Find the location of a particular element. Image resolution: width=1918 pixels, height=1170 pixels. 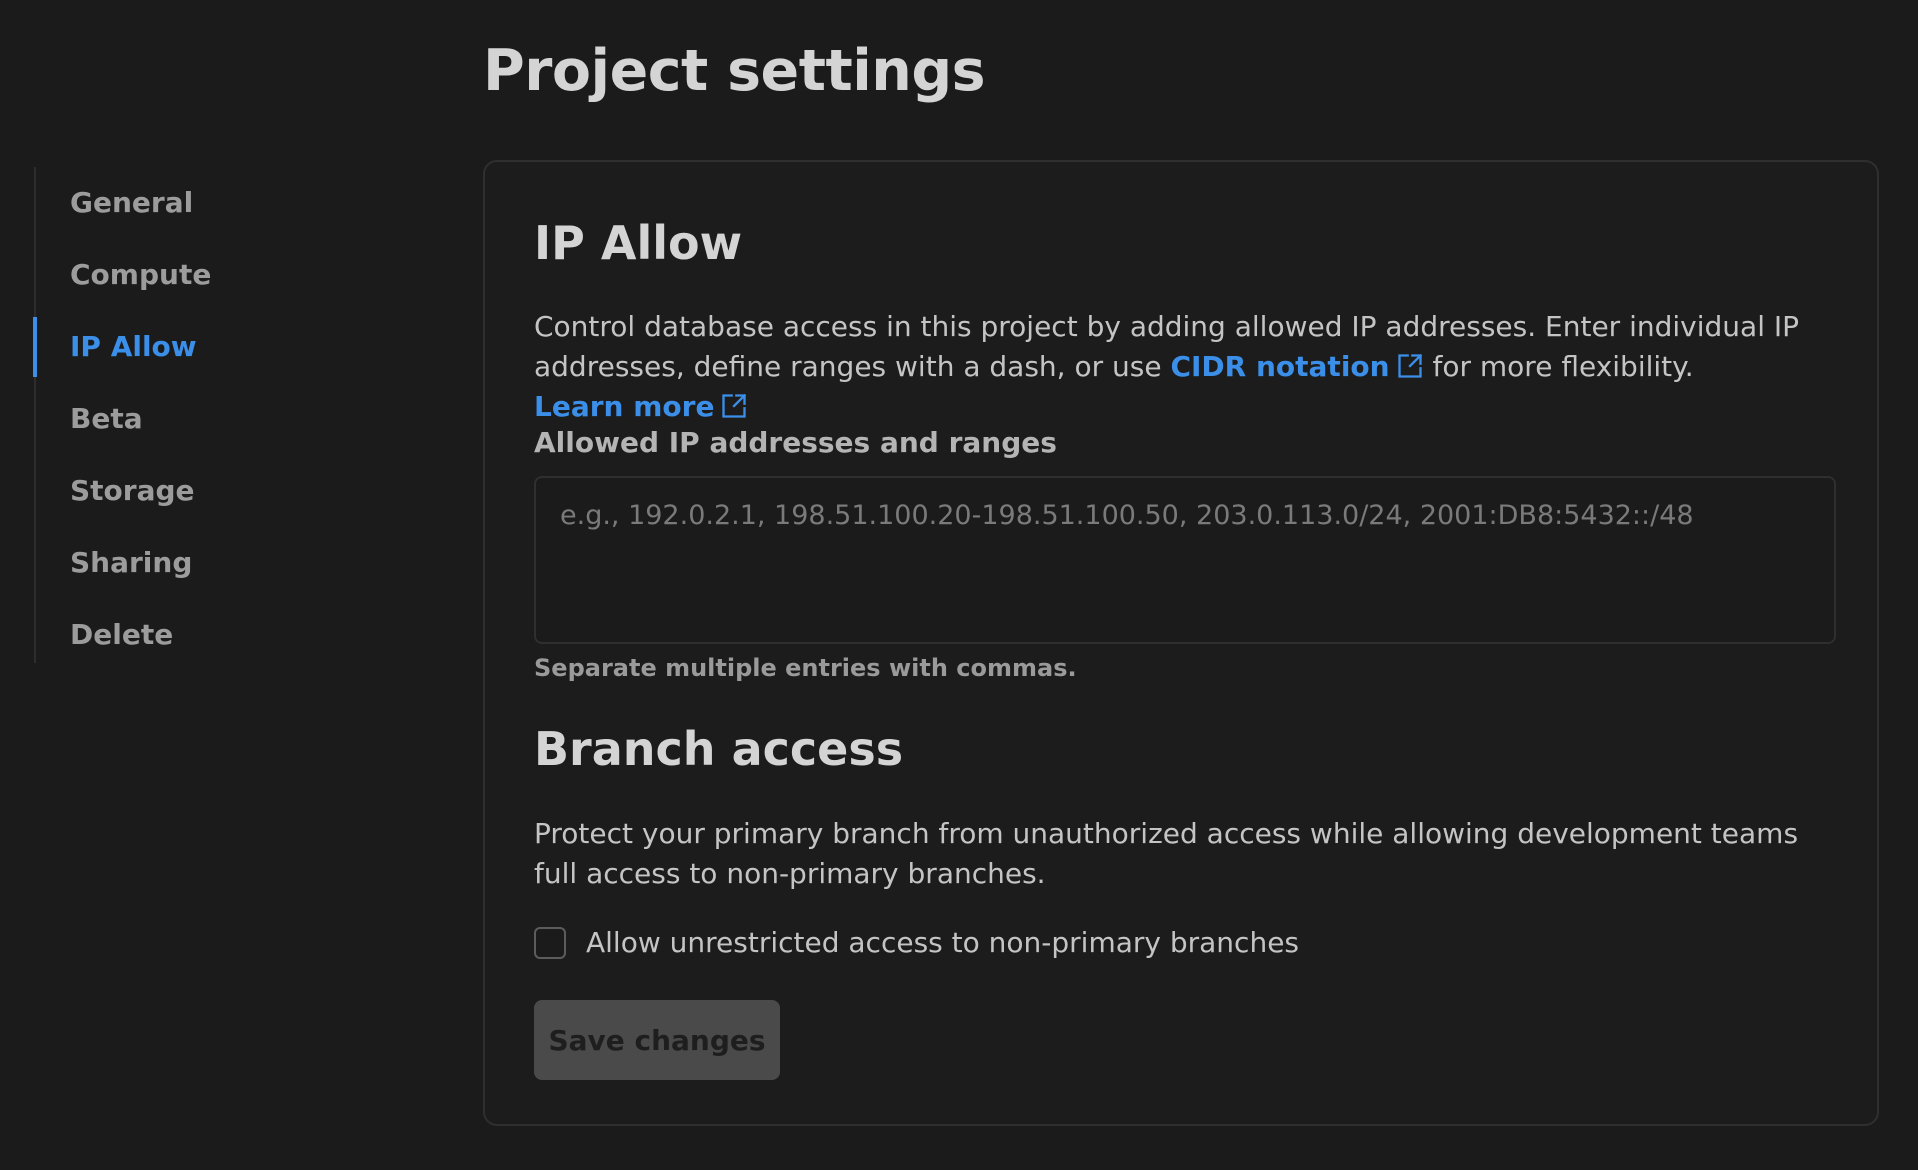

sidebar-item-sharing: Sharing is located at coordinates (226, 563).